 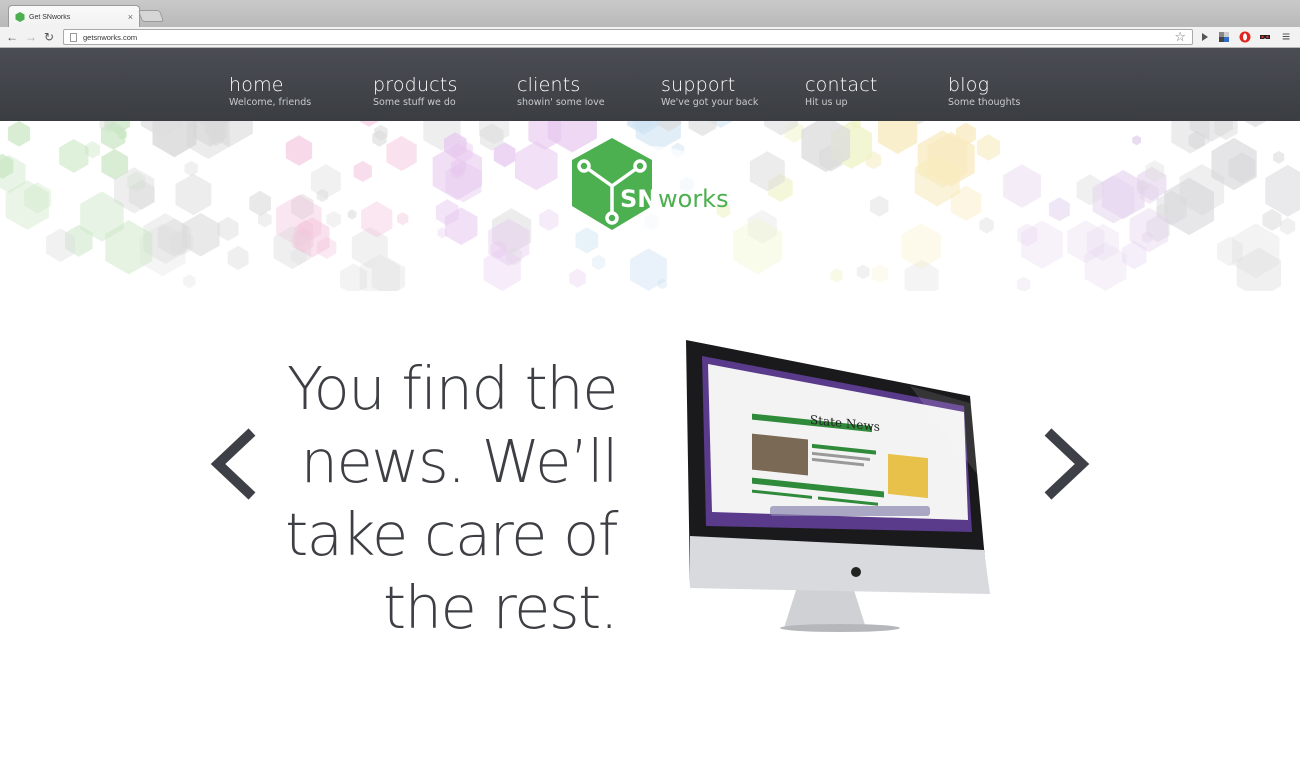 What do you see at coordinates (415, 85) in the screenshot?
I see `nav-label: products` at bounding box center [415, 85].